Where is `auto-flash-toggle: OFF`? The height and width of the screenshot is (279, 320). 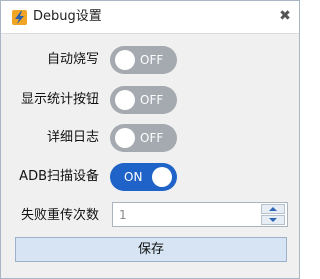
auto-flash-toggle: OFF is located at coordinates (143, 60).